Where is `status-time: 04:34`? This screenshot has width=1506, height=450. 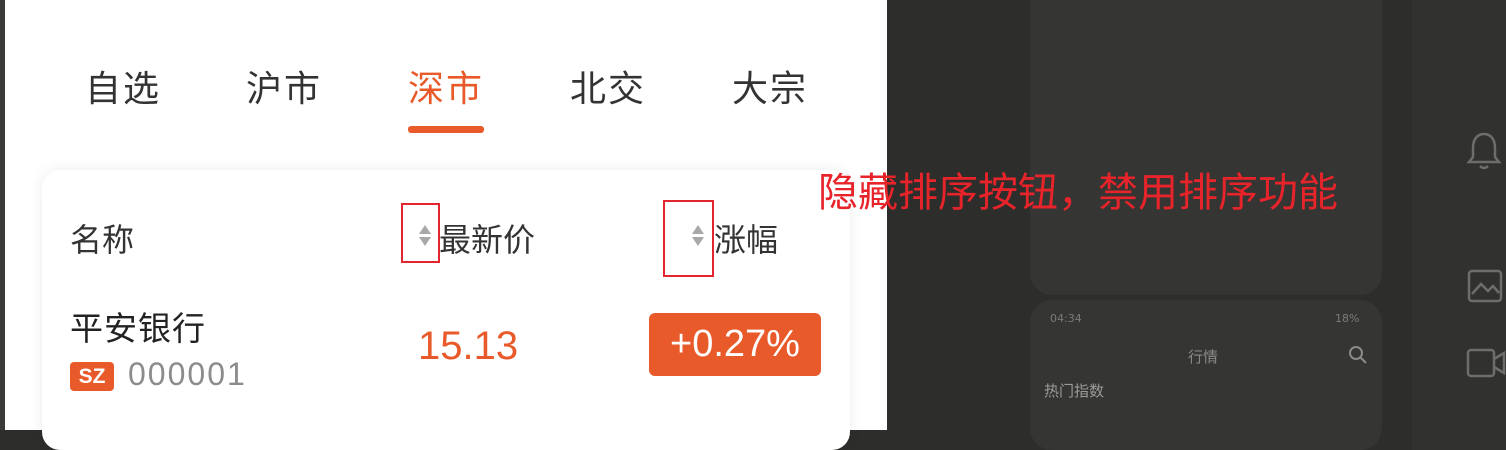 status-time: 04:34 is located at coordinates (1066, 318).